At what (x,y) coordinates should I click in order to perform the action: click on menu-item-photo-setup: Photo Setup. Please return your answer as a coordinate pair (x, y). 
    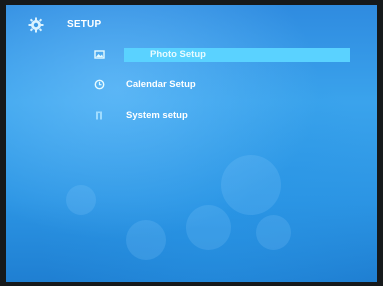
    Looking at the image, I should click on (222, 54).